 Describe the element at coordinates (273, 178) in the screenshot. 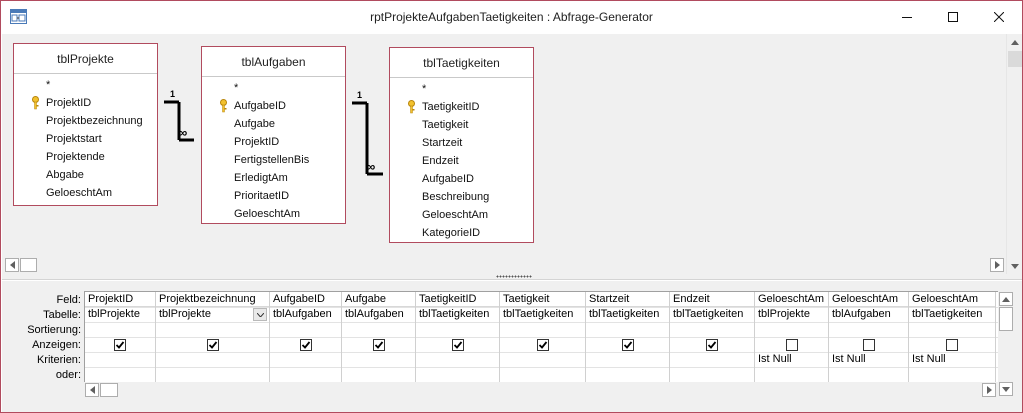

I see `field-list-item: ErledigtAm` at that location.